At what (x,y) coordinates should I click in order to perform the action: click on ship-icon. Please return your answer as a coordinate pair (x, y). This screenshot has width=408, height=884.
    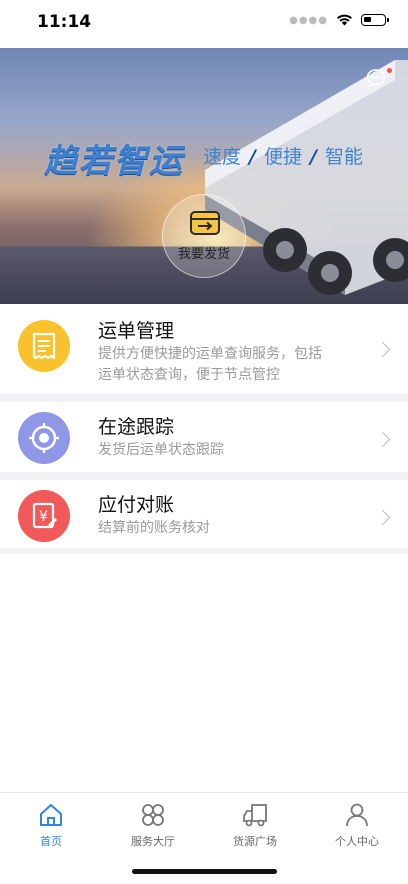
    Looking at the image, I should click on (205, 223).